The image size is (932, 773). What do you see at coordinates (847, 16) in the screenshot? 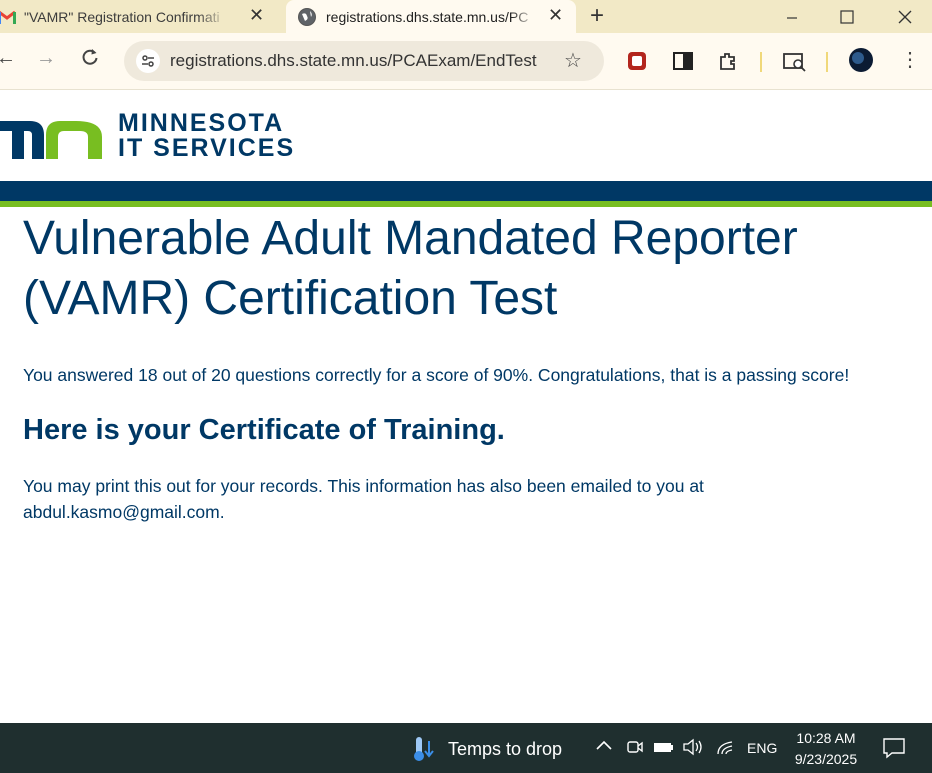
I see `maximize-button` at bounding box center [847, 16].